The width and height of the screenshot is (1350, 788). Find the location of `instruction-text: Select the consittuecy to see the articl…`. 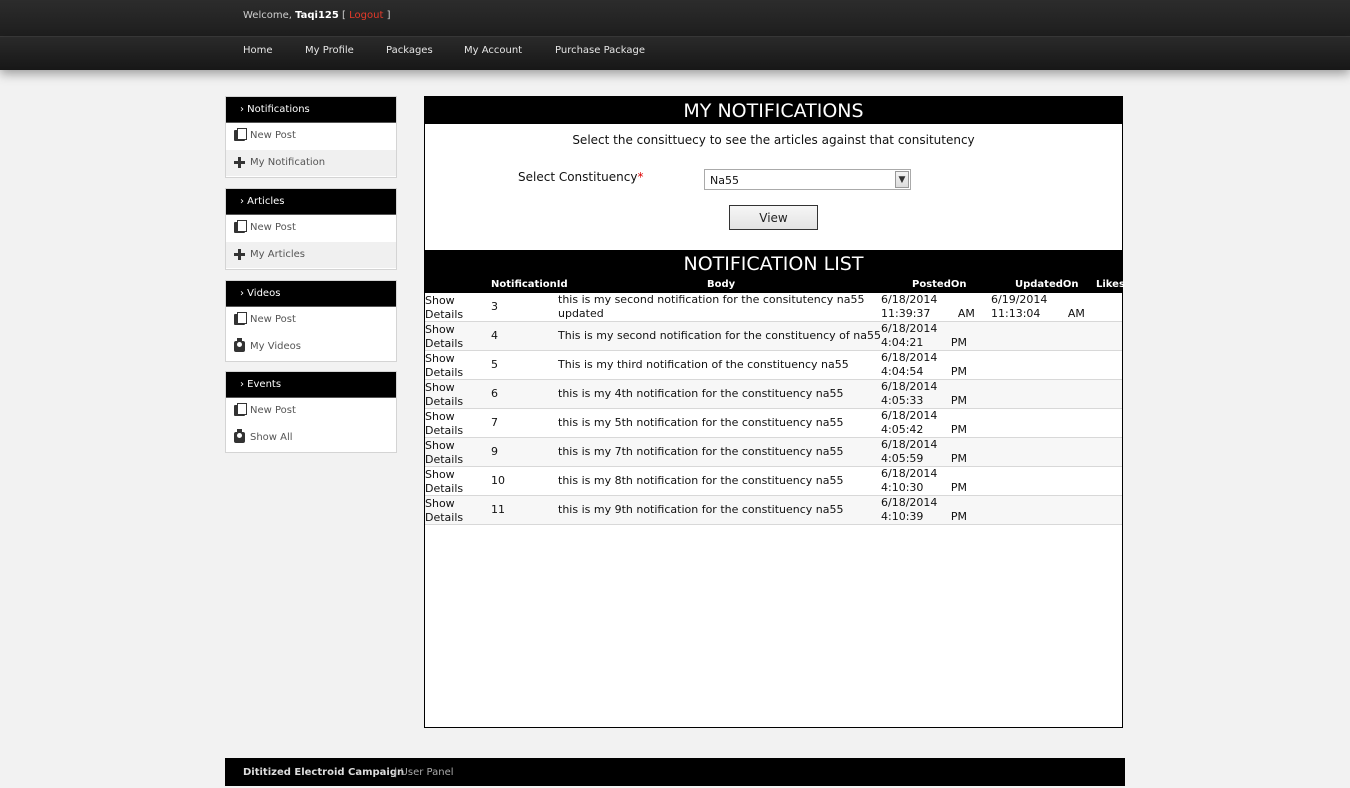

instruction-text: Select the consittuecy to see the articl… is located at coordinates (773, 140).